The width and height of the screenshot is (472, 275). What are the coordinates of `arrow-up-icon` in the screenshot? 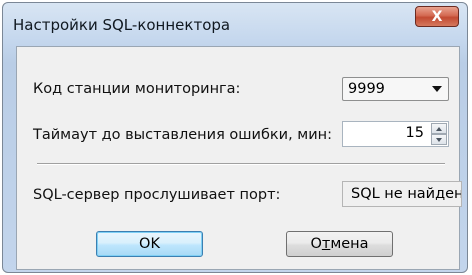 It's located at (439, 129).